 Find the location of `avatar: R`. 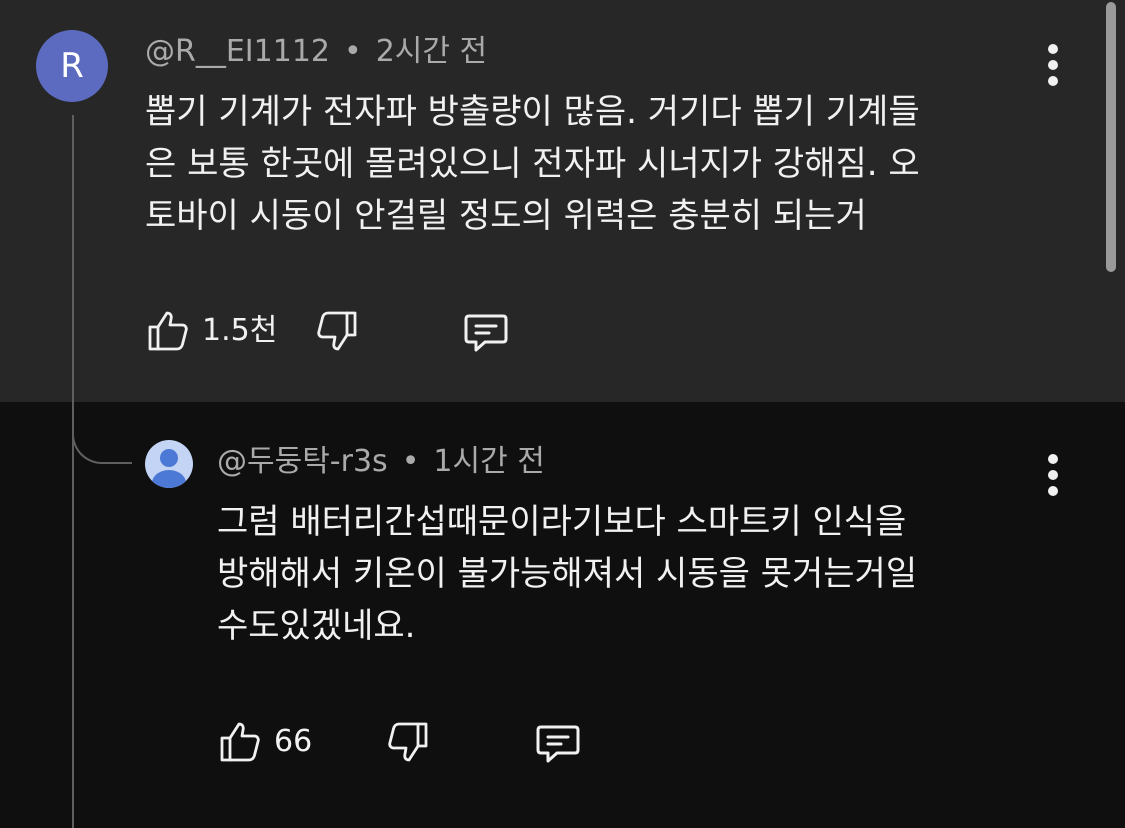

avatar: R is located at coordinates (72, 66).